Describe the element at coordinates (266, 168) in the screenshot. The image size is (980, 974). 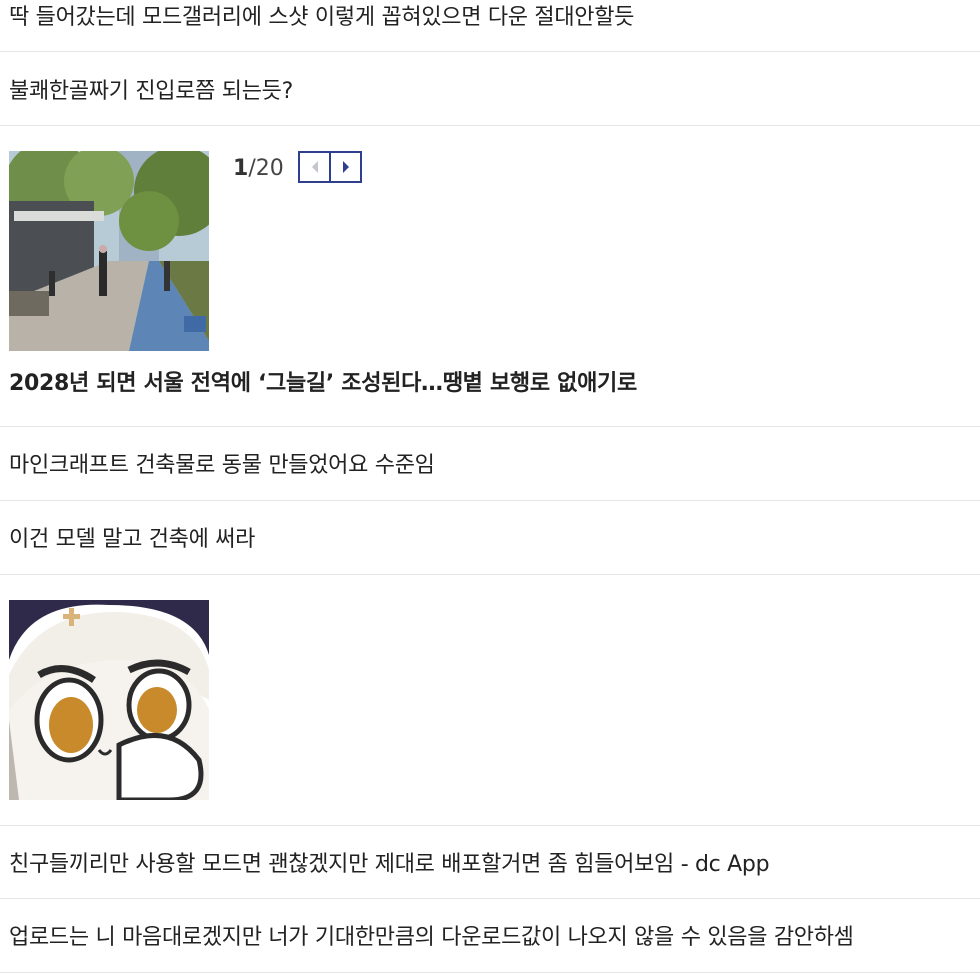
I see `gallery-total: /20` at that location.